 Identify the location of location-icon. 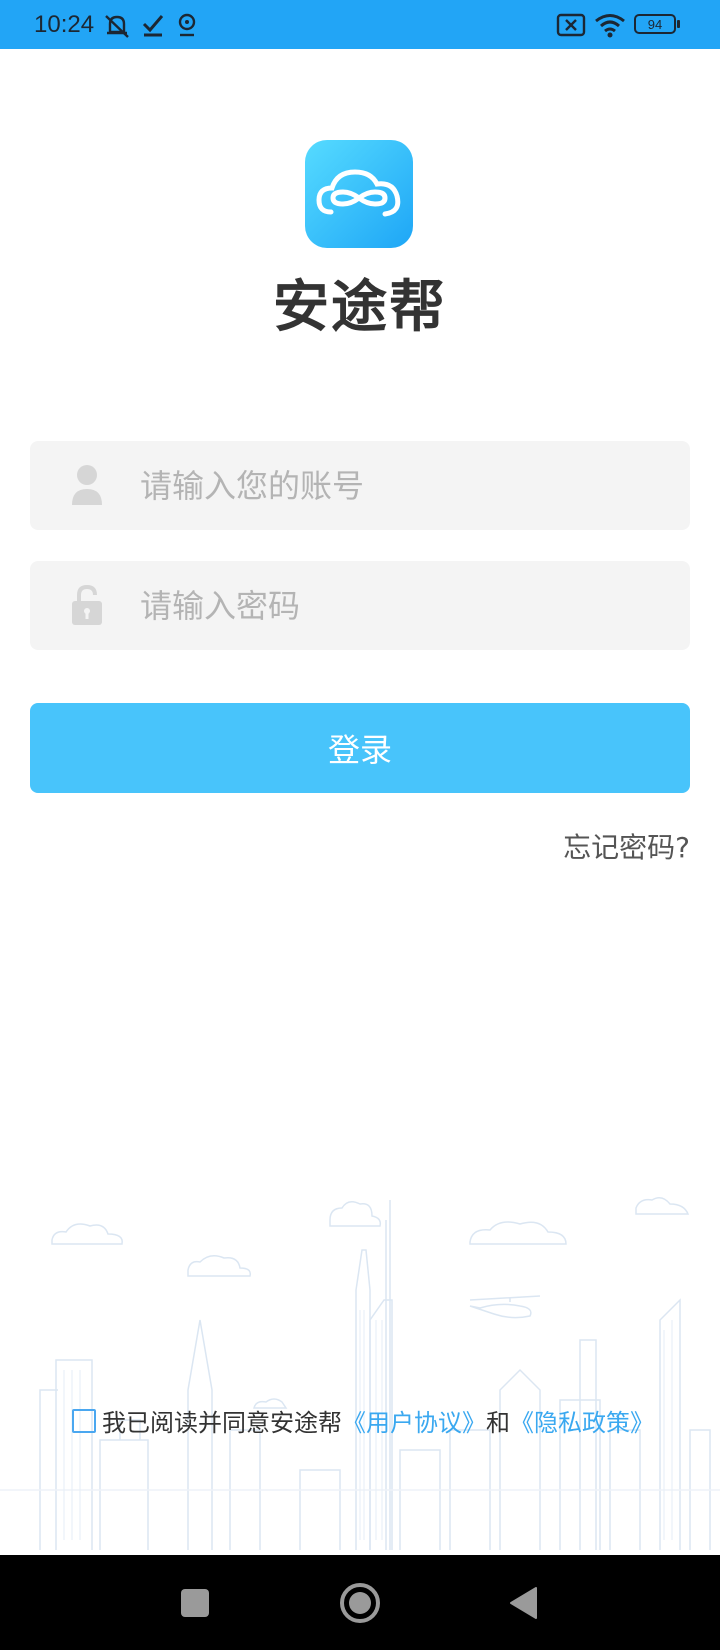
(187, 25).